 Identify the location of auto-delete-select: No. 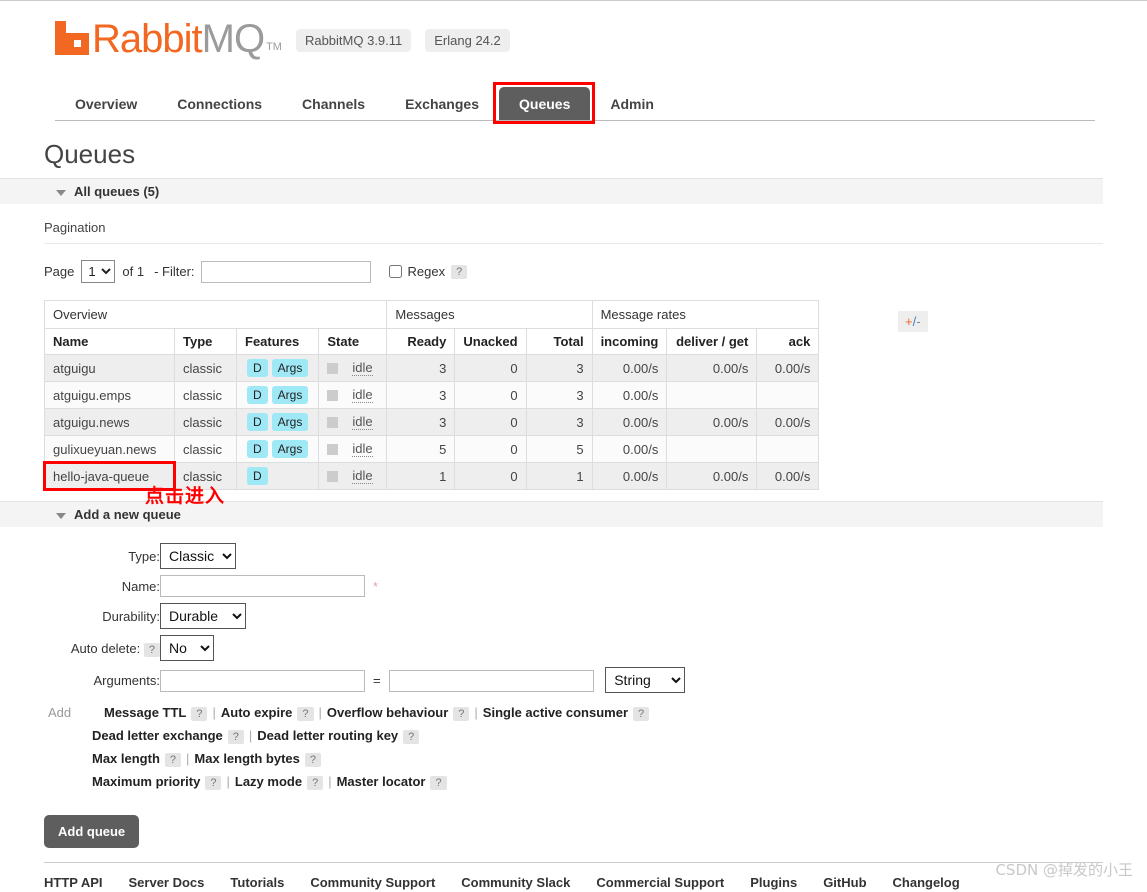
(187, 648).